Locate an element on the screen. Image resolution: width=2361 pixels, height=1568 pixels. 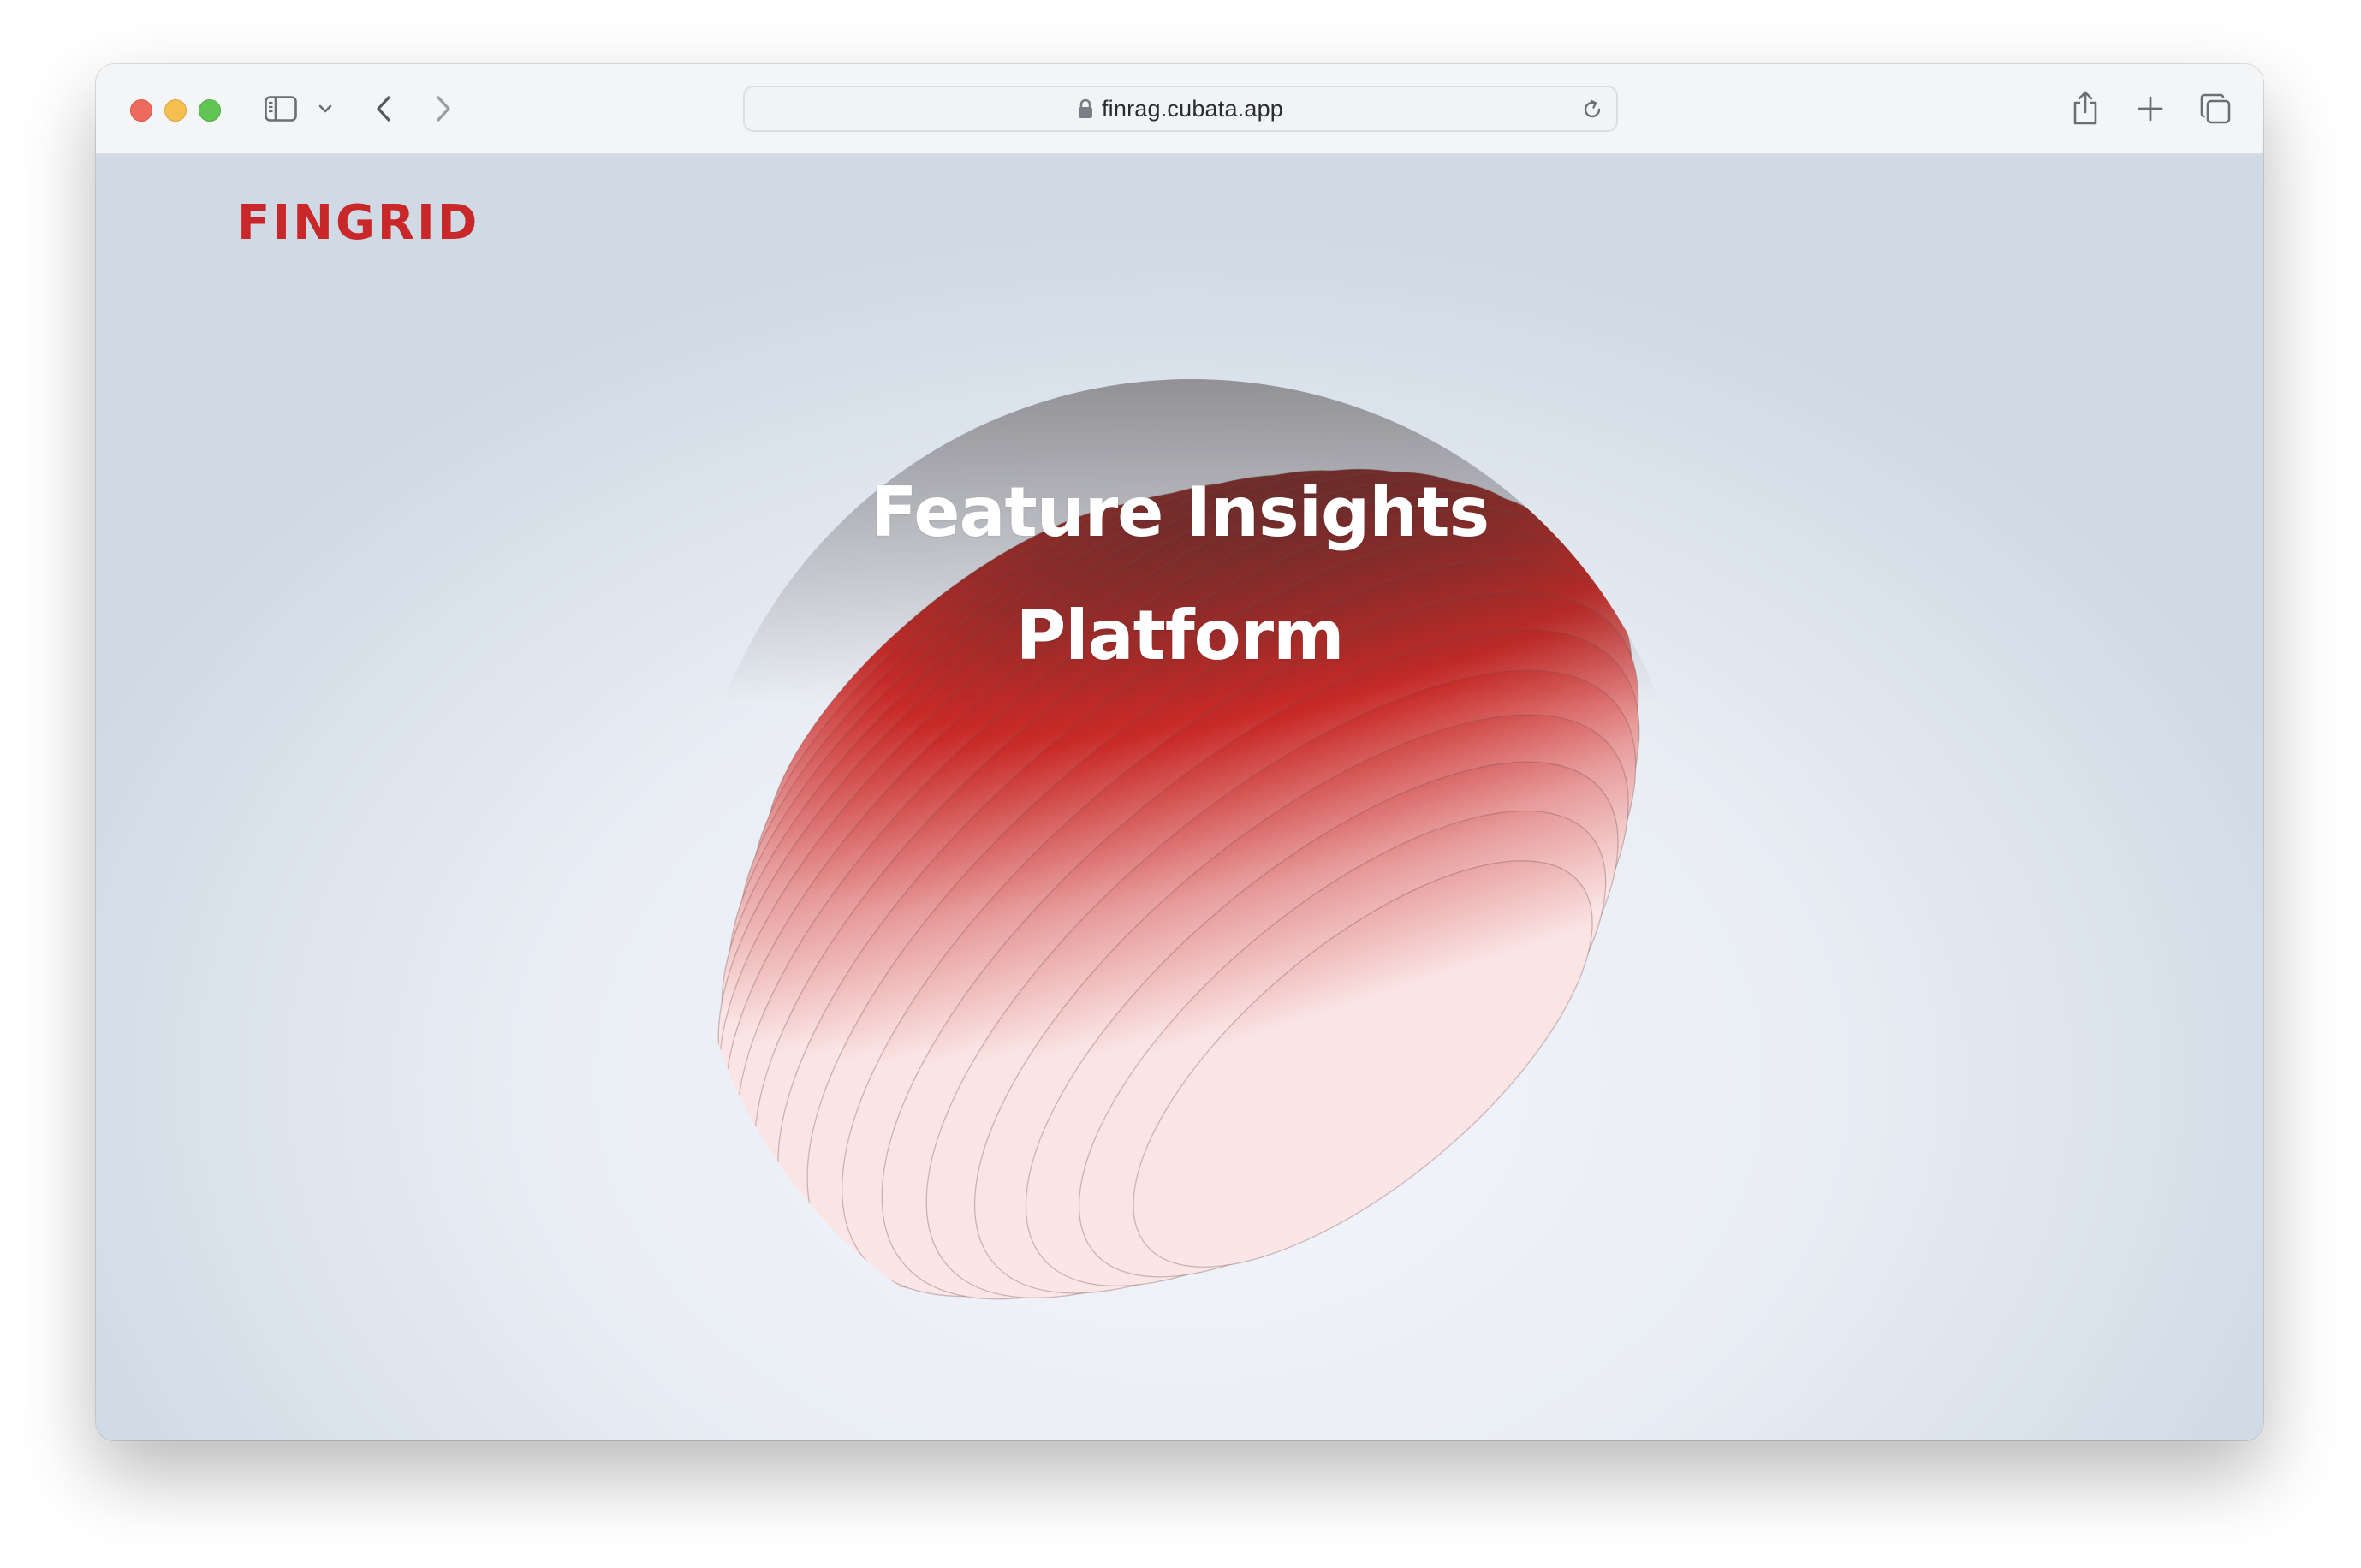
back-arrow-icon is located at coordinates (383, 108).